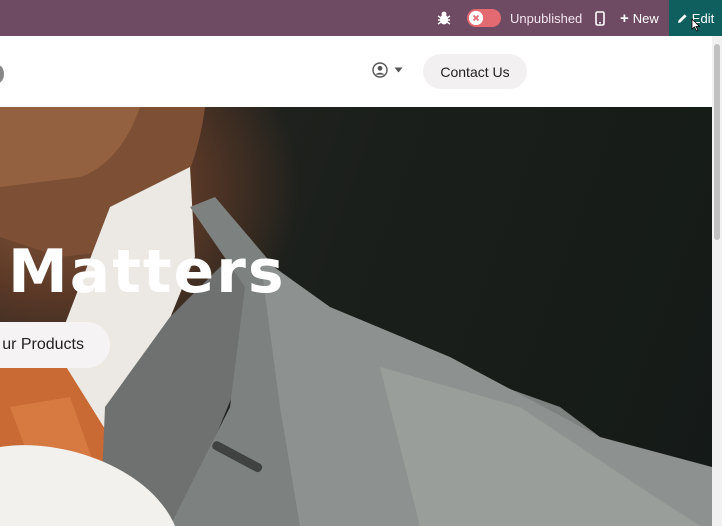 The width and height of the screenshot is (722, 526). I want to click on new-label: New, so click(645, 18).